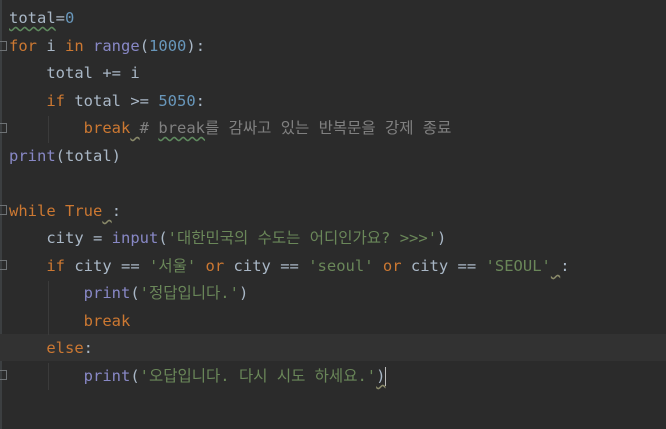 The width and height of the screenshot is (666, 429). What do you see at coordinates (386, 376) in the screenshot?
I see `text-caret` at bounding box center [386, 376].